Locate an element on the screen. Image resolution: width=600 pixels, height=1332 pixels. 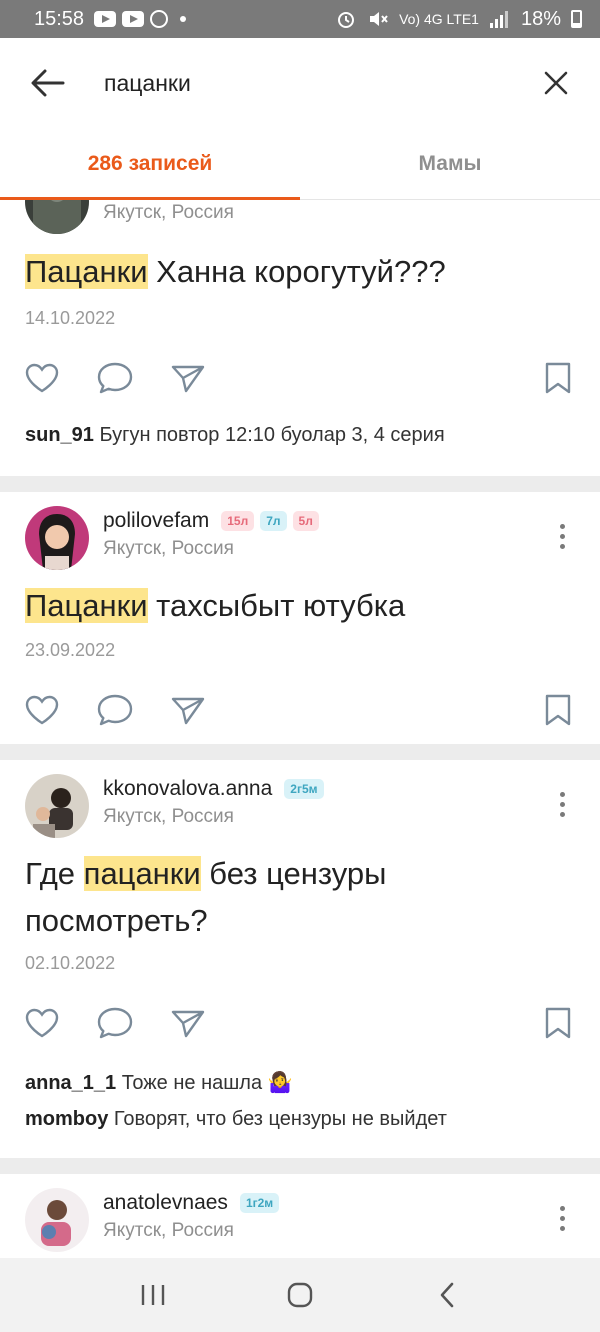
system-back-button is located at coordinates (447, 1295).